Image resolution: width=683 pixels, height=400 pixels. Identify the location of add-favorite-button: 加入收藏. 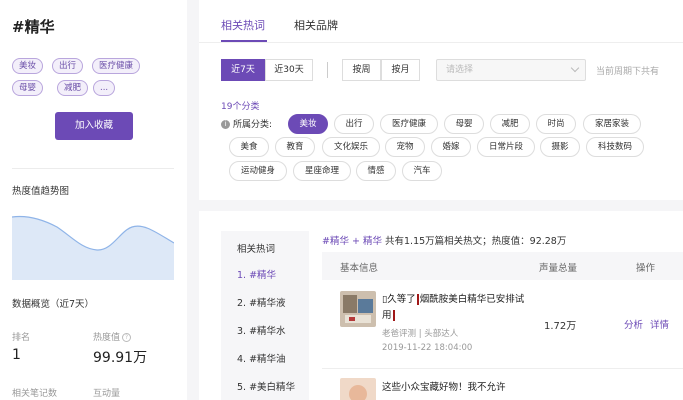
(94, 126).